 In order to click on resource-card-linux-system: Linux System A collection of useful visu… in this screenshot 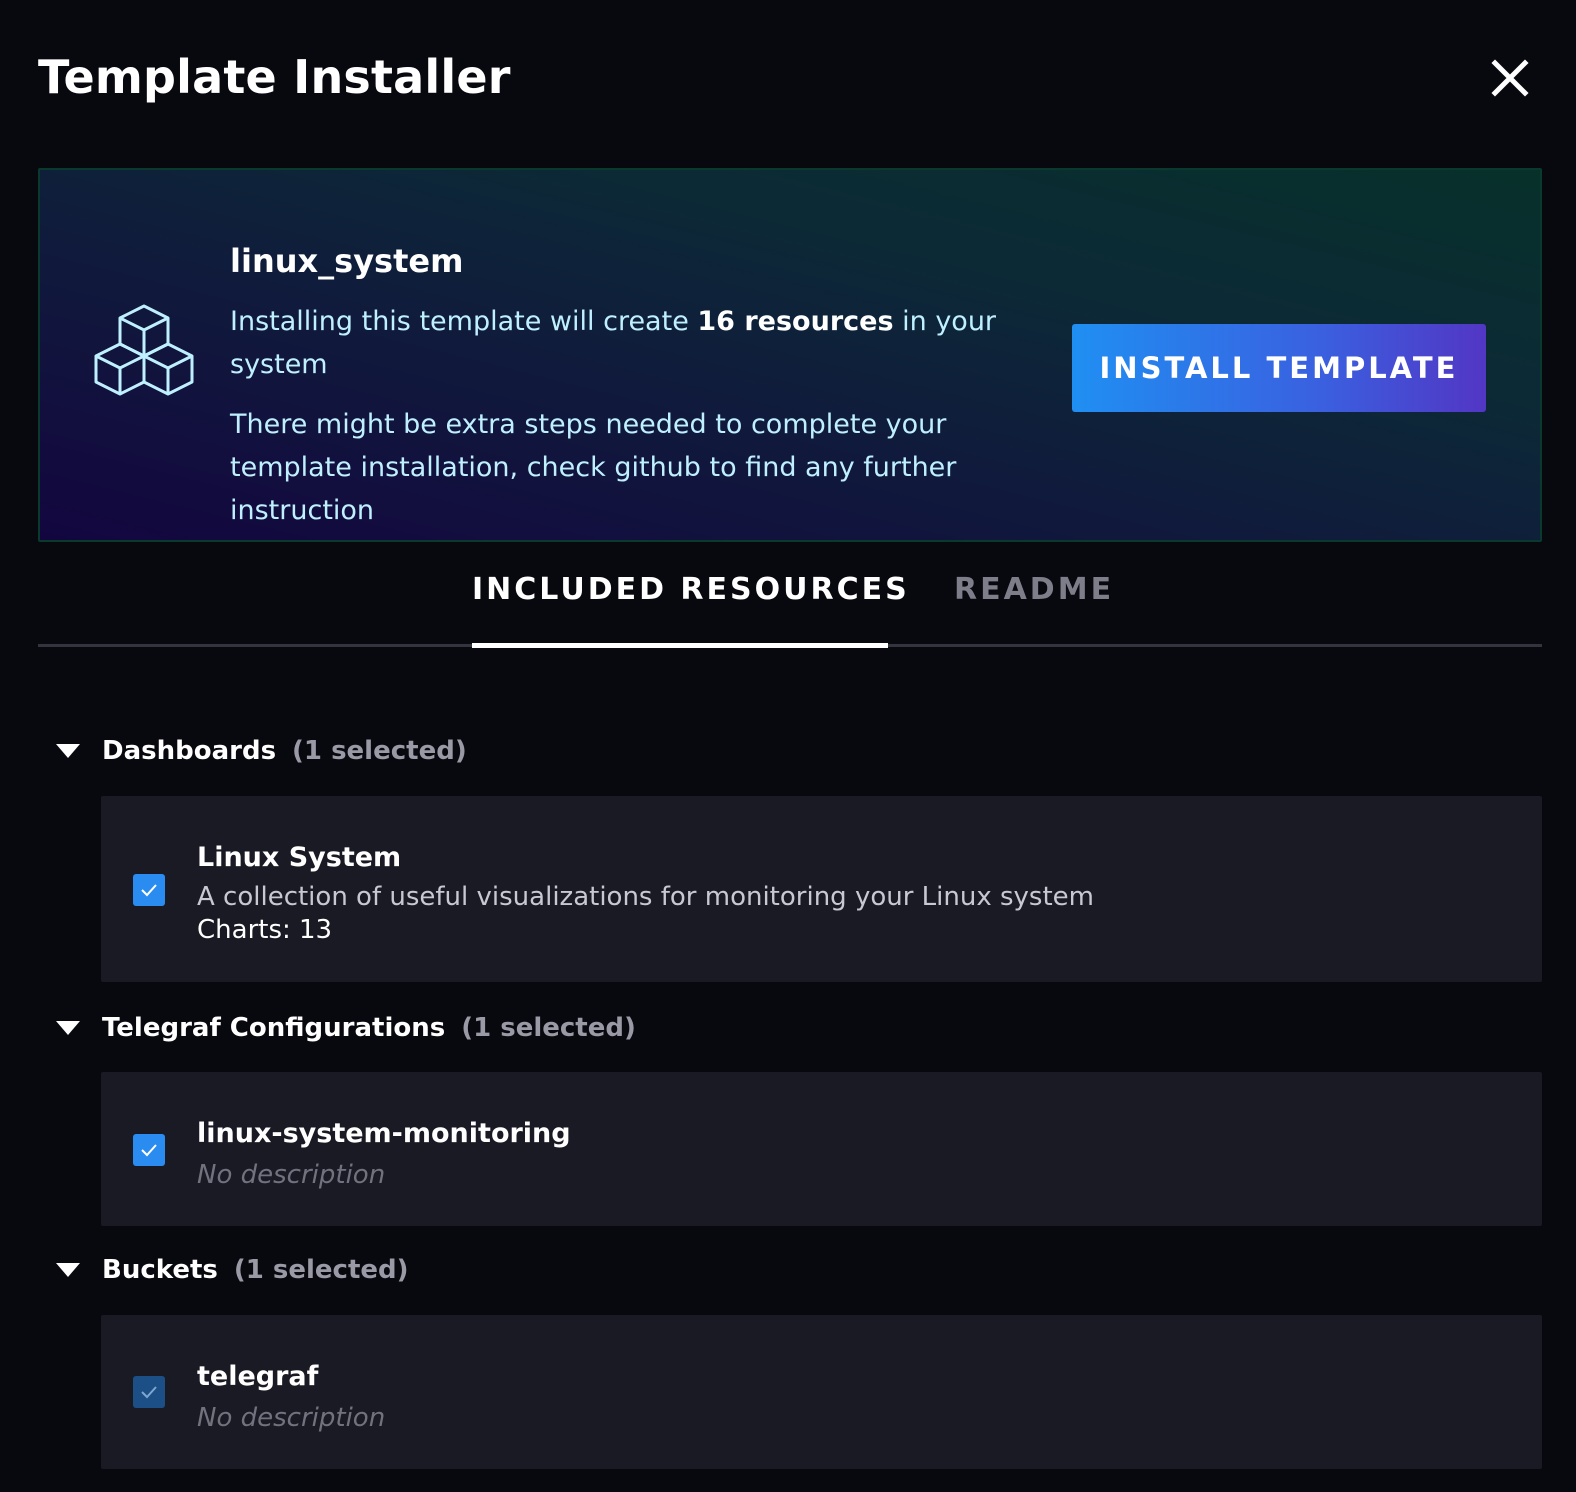, I will do `click(821, 889)`.